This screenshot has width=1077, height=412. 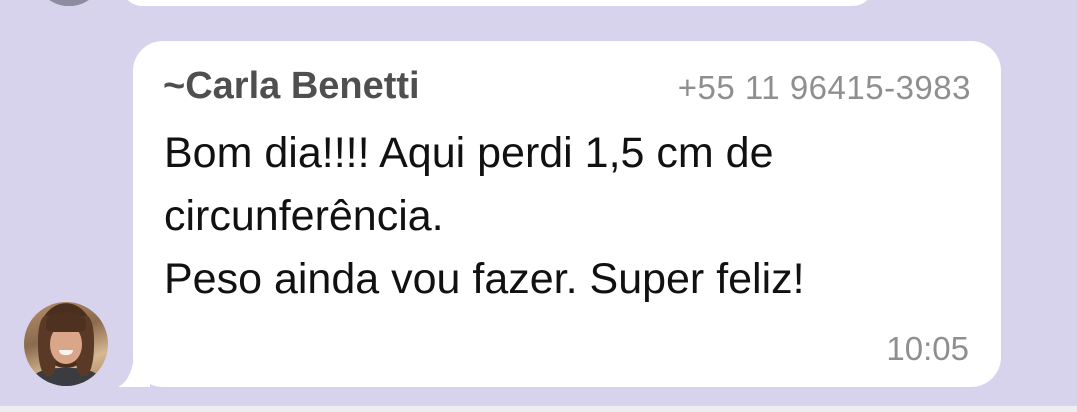 I want to click on sender-phone: +55 11 96415-3983, so click(x=824, y=88).